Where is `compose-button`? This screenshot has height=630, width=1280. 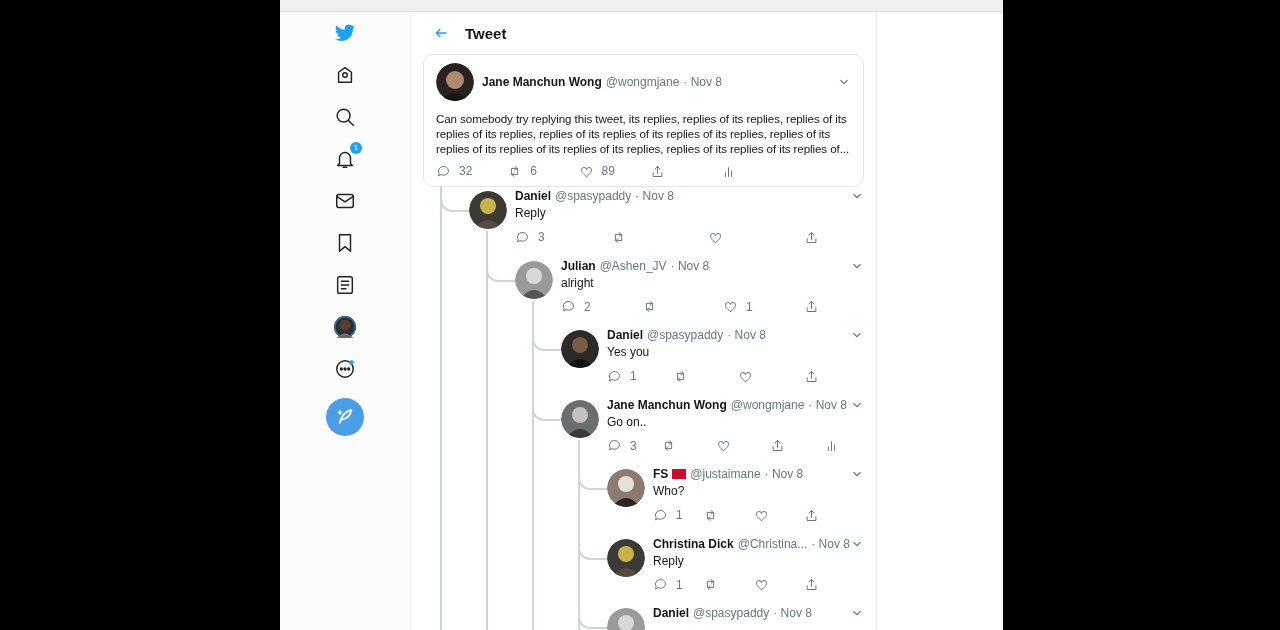
compose-button is located at coordinates (345, 417).